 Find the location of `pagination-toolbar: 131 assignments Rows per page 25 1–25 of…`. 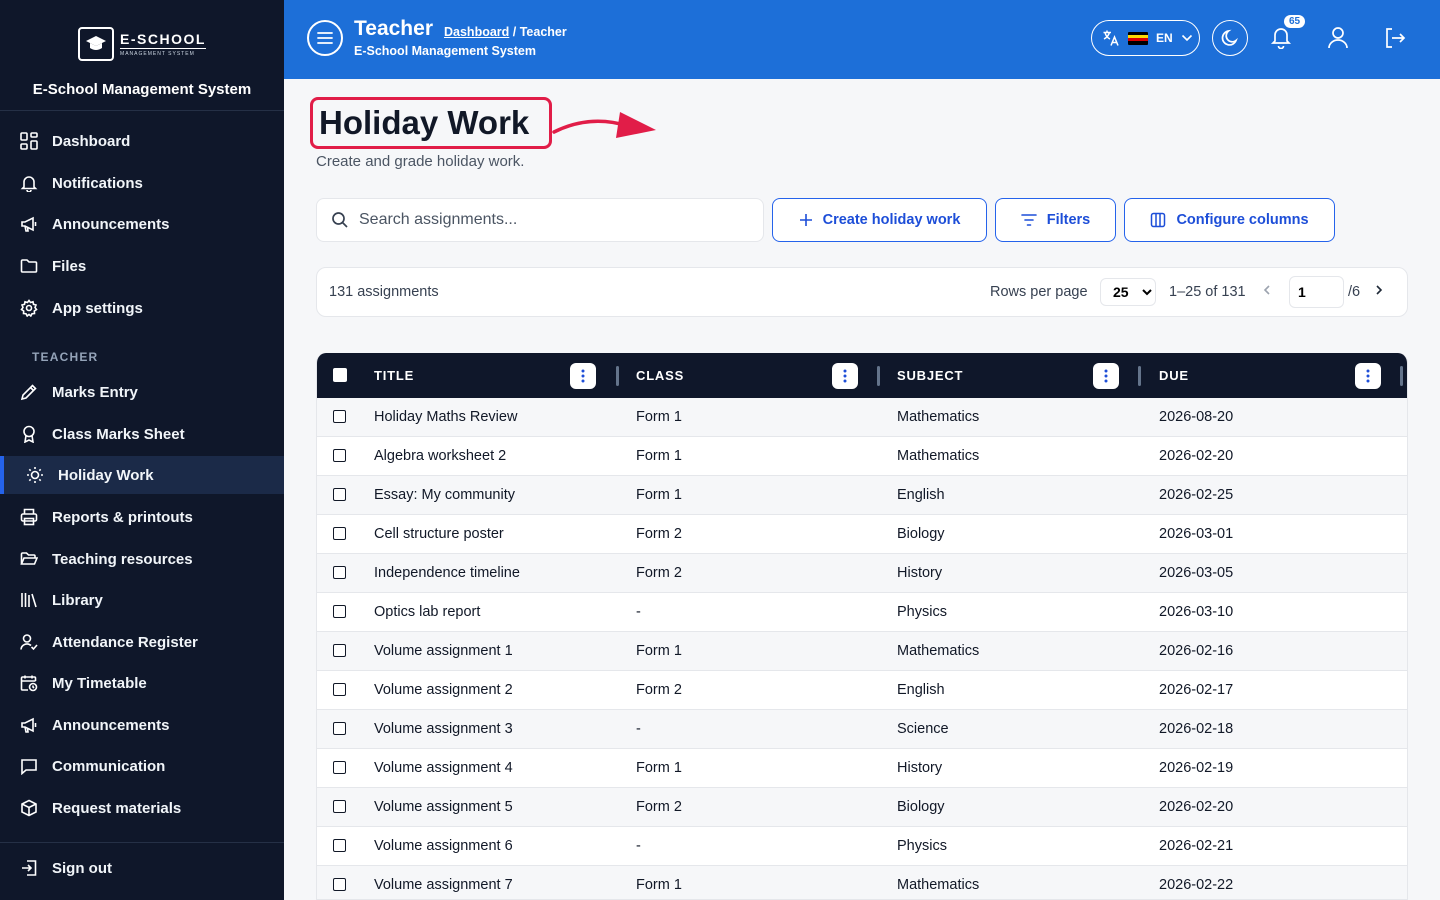

pagination-toolbar: 131 assignments Rows per page 25 1–25 of… is located at coordinates (862, 292).